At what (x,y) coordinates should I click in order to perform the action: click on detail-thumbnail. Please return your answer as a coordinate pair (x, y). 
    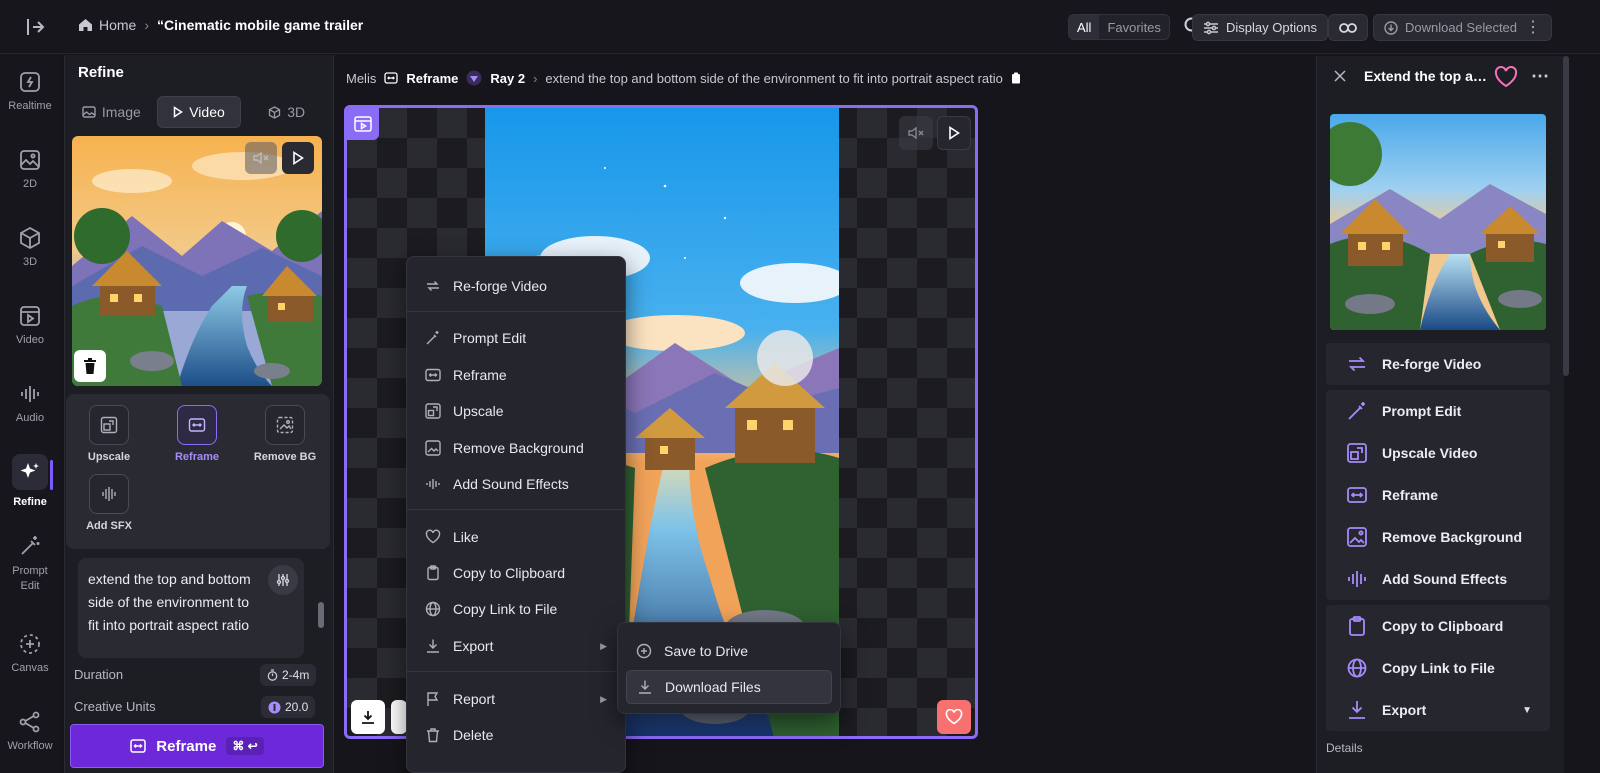
    Looking at the image, I should click on (1438, 222).